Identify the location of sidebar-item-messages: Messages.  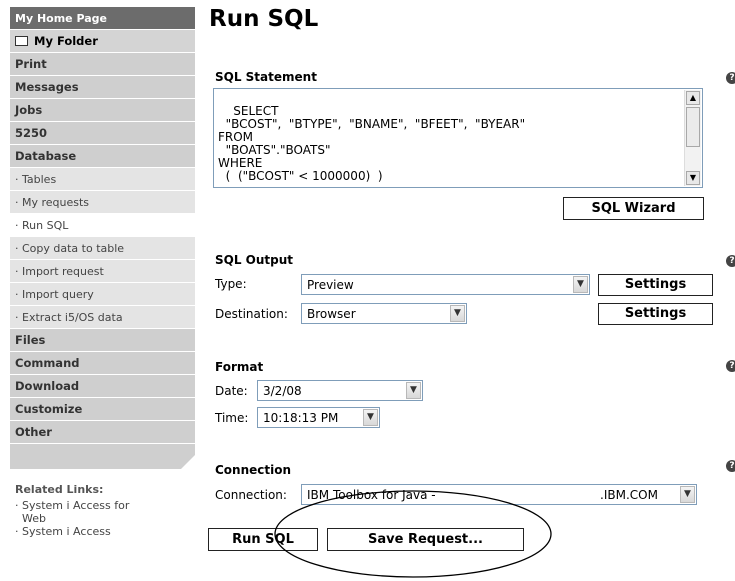
(102, 87).